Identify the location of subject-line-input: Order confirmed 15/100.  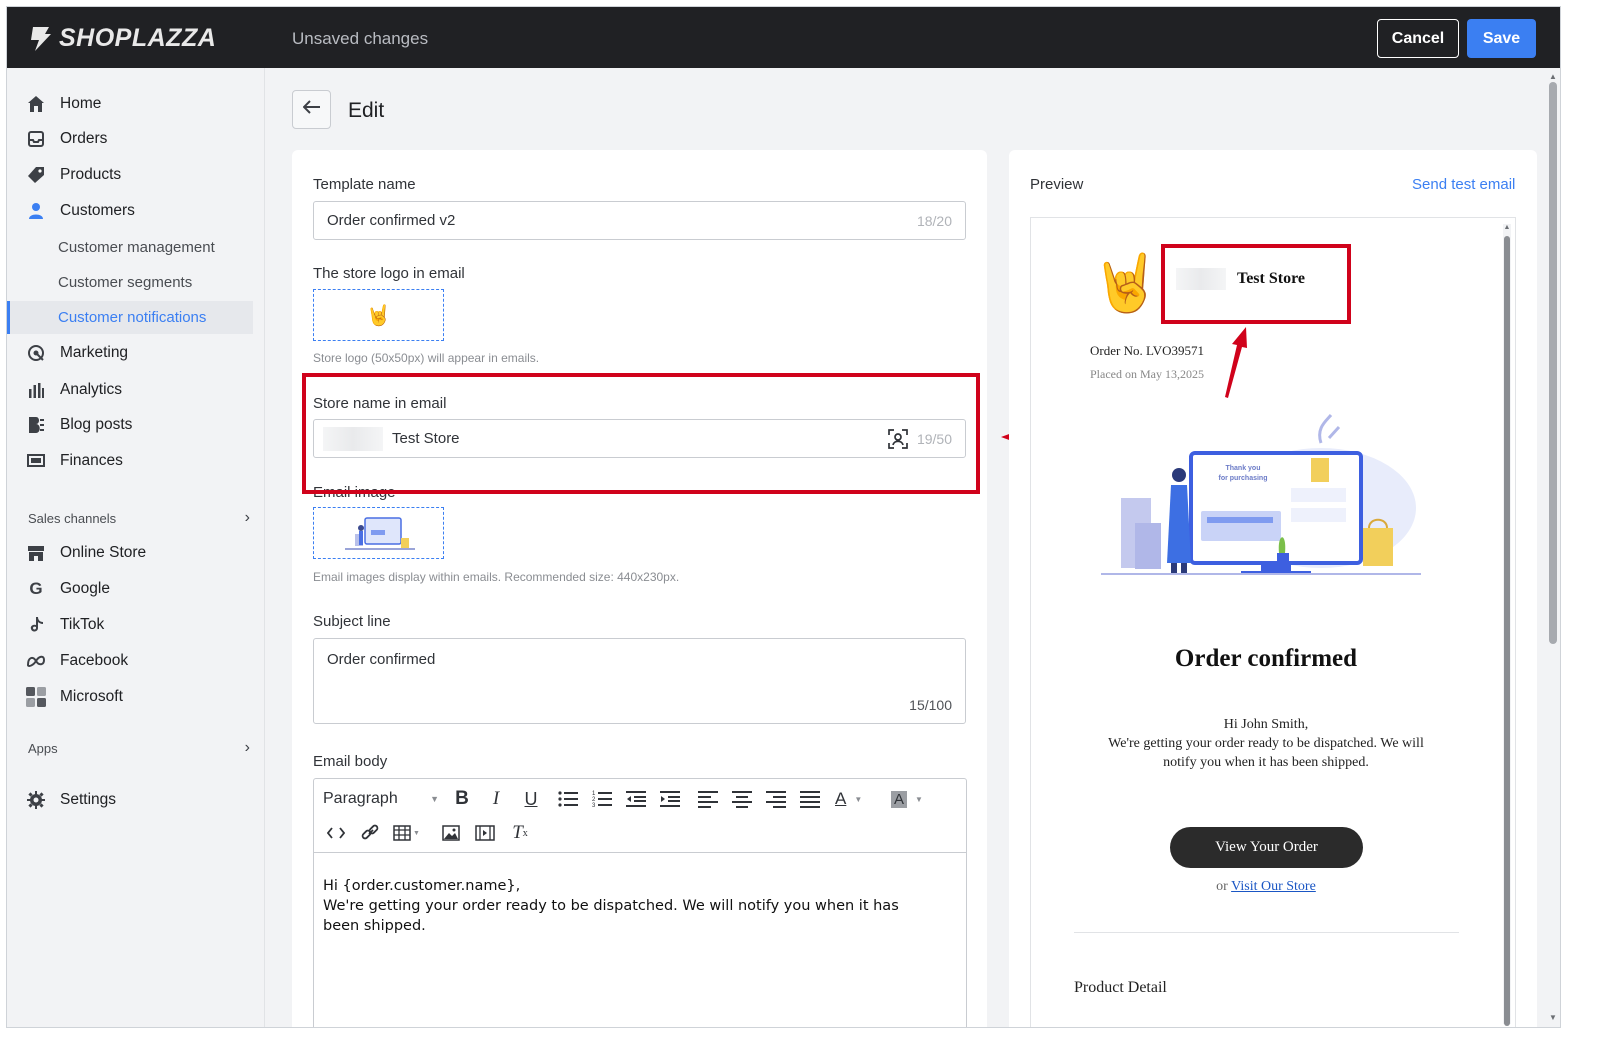
(639, 681).